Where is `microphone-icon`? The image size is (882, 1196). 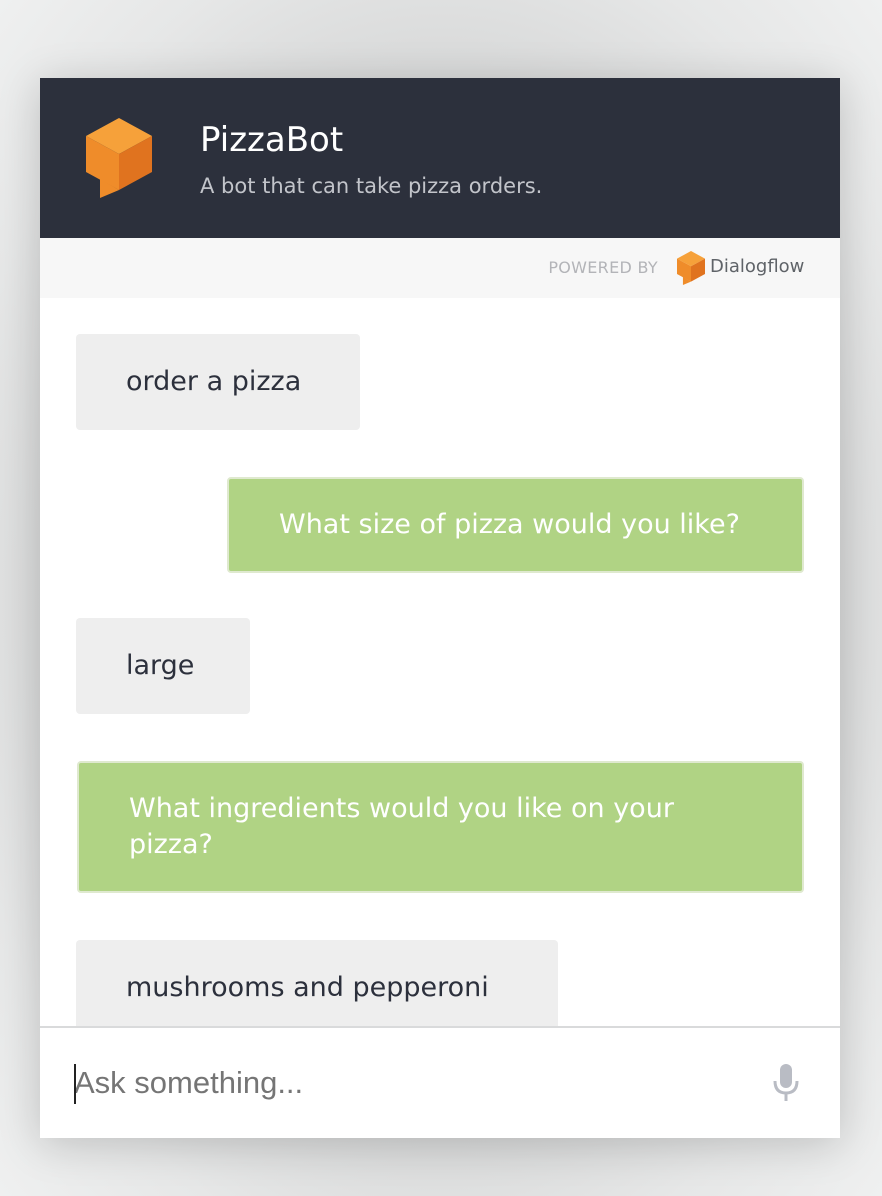
microphone-icon is located at coordinates (786, 1083).